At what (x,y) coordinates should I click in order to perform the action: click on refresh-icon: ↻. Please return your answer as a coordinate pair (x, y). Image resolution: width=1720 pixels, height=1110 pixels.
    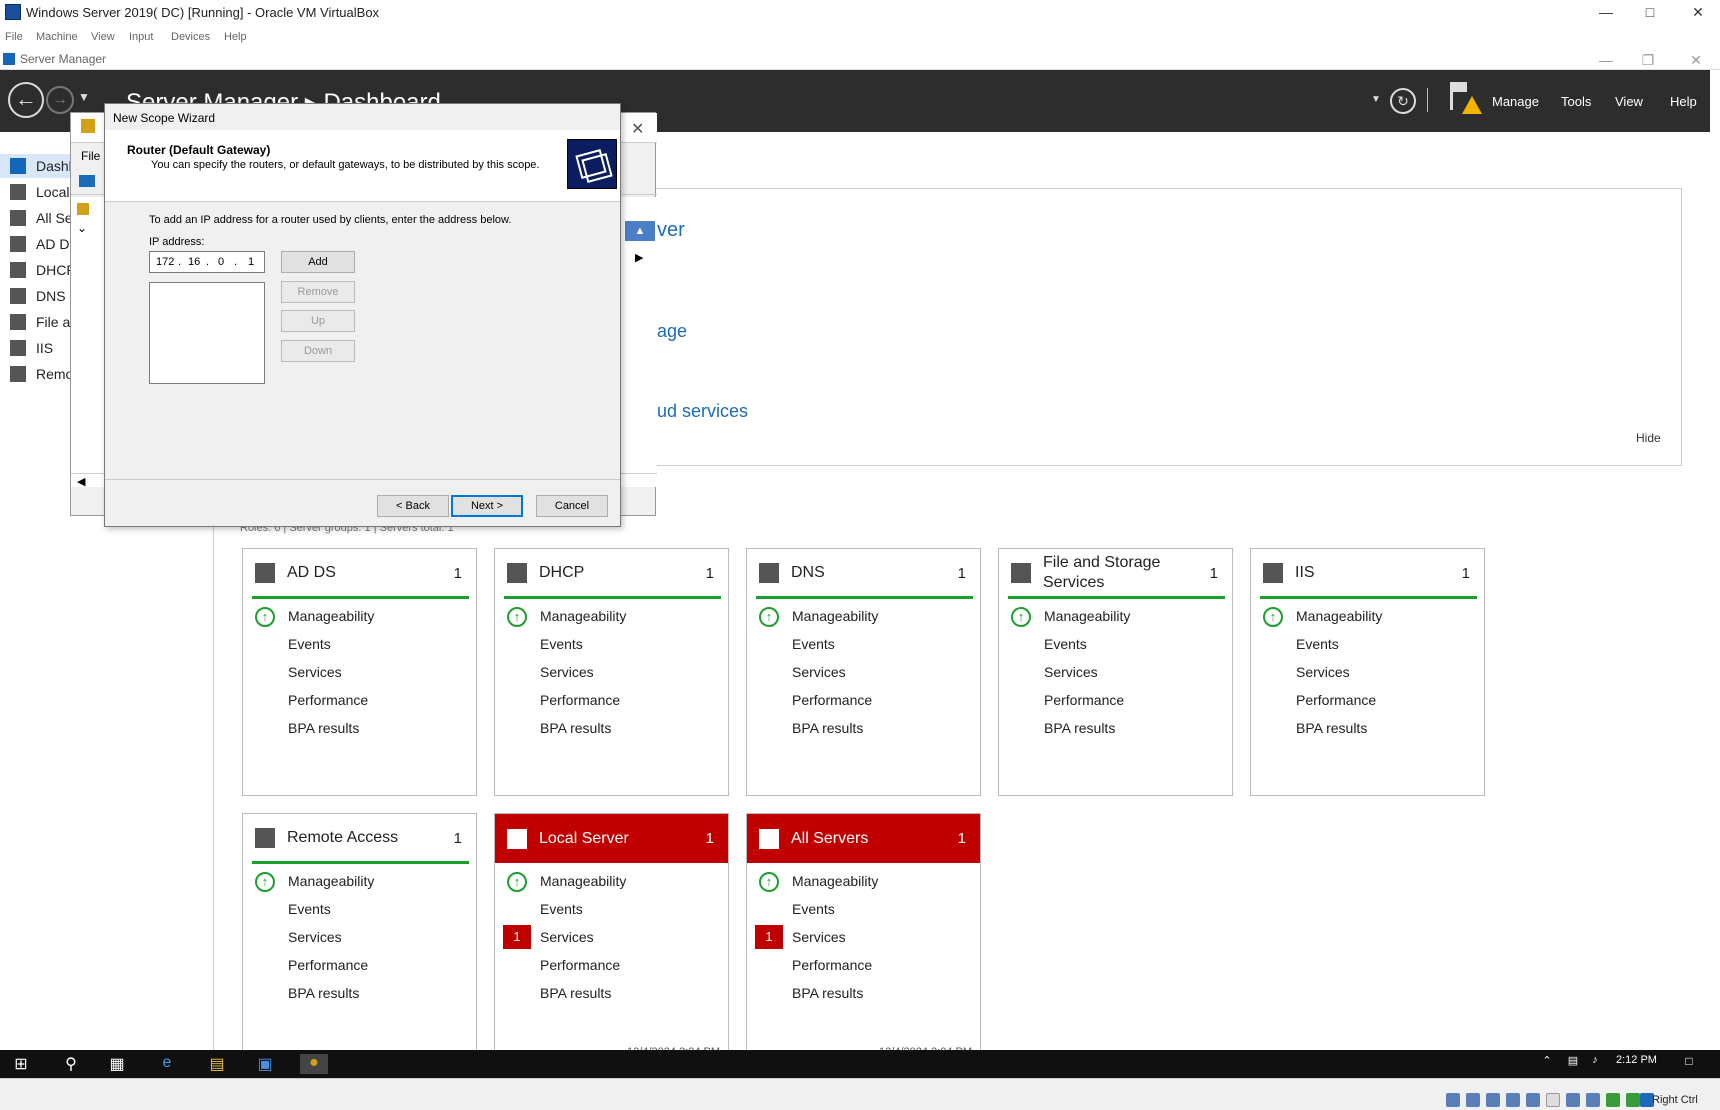
    Looking at the image, I should click on (1403, 101).